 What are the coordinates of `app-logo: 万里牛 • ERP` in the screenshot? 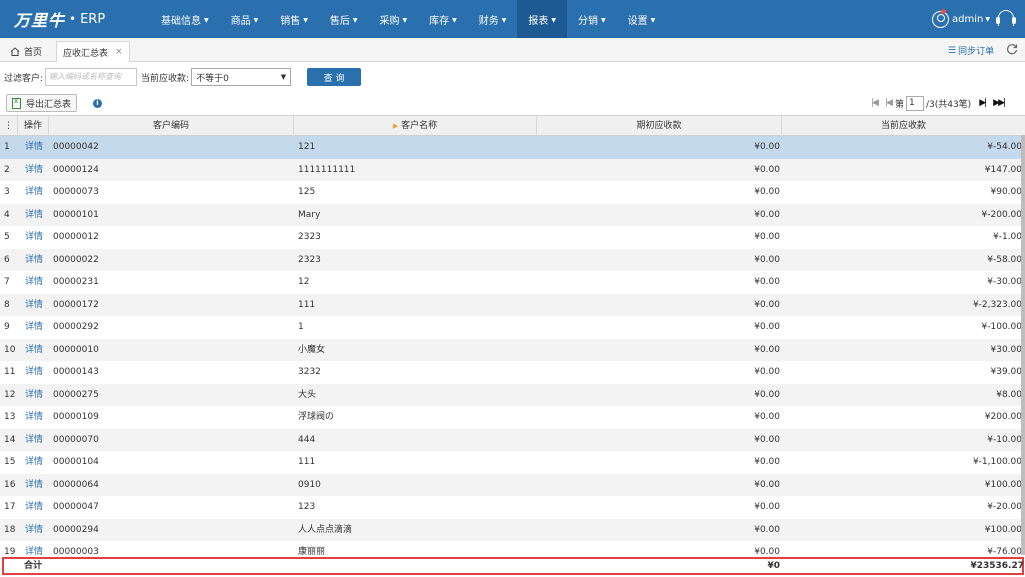 It's located at (59, 19).